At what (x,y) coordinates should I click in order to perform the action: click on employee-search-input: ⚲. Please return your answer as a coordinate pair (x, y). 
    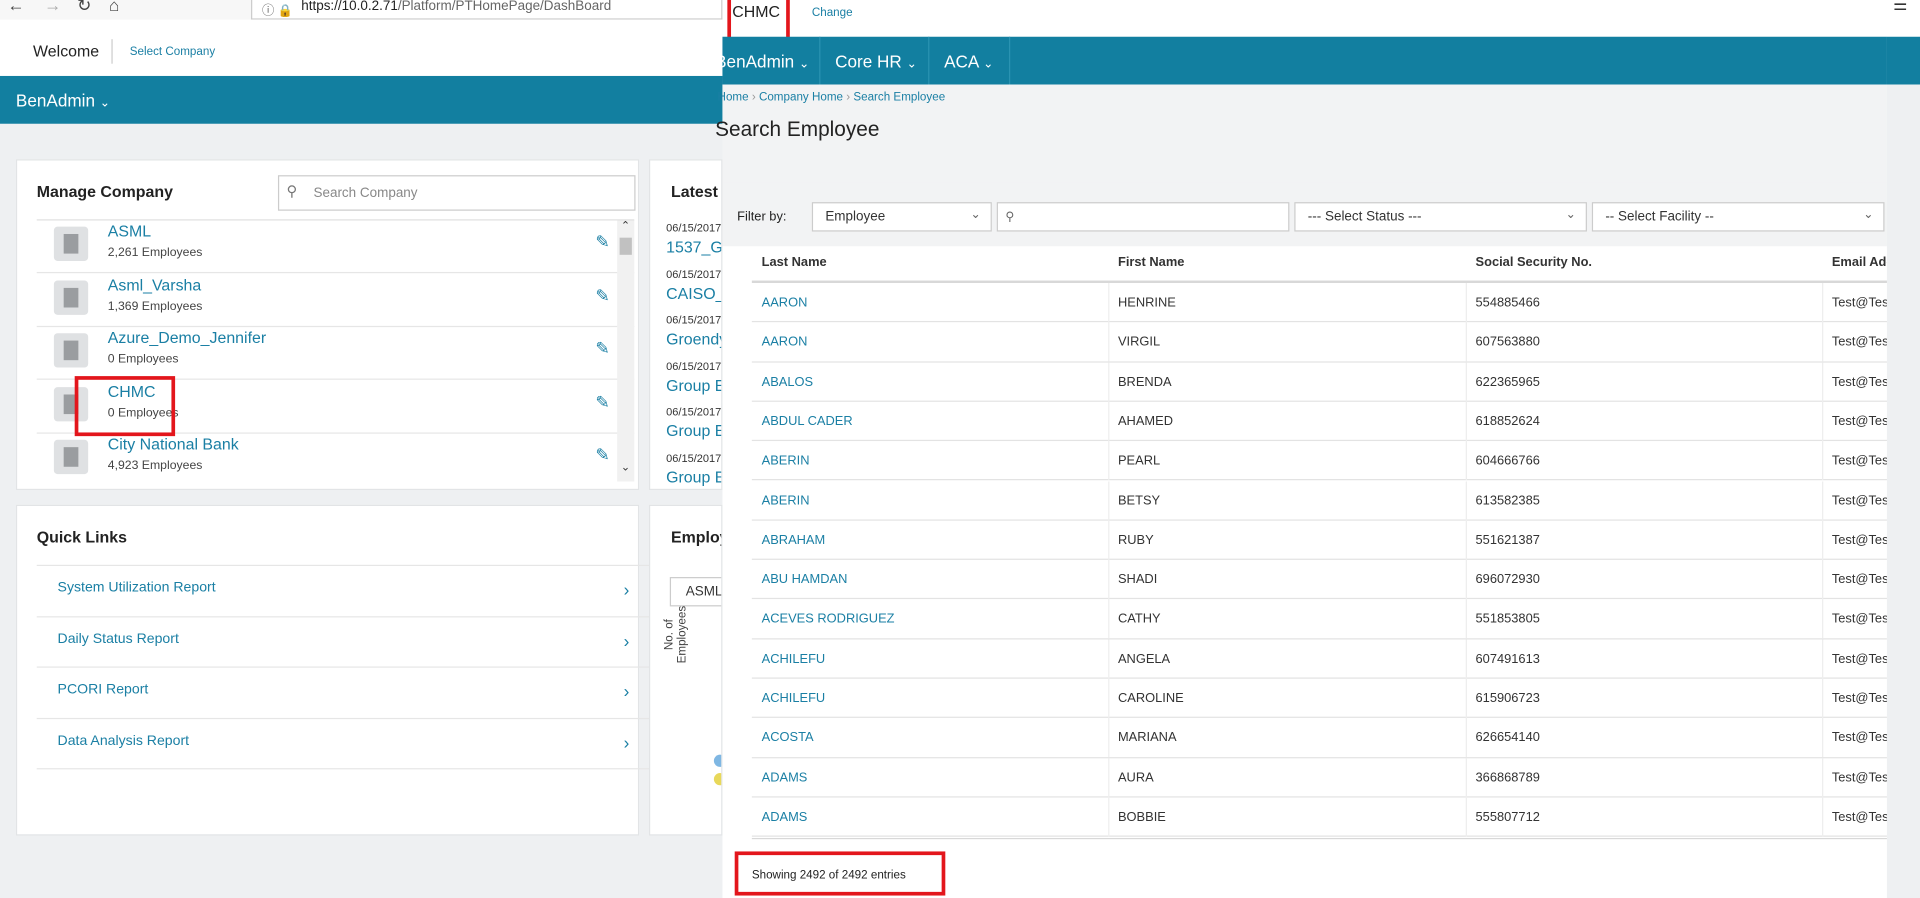
    Looking at the image, I should click on (1143, 217).